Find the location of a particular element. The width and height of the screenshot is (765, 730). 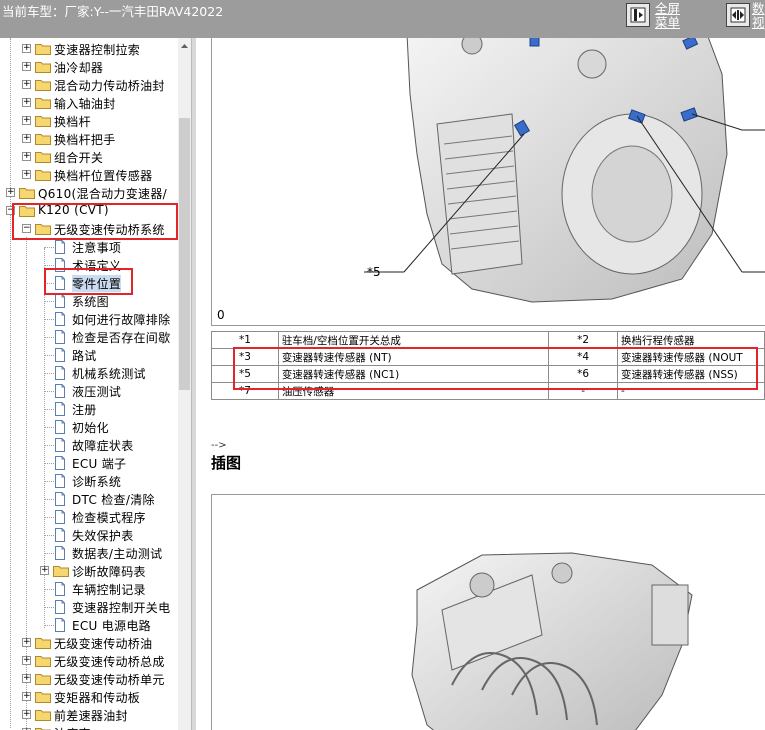

tree-item: 车辆控制记录 is located at coordinates (89, 589).